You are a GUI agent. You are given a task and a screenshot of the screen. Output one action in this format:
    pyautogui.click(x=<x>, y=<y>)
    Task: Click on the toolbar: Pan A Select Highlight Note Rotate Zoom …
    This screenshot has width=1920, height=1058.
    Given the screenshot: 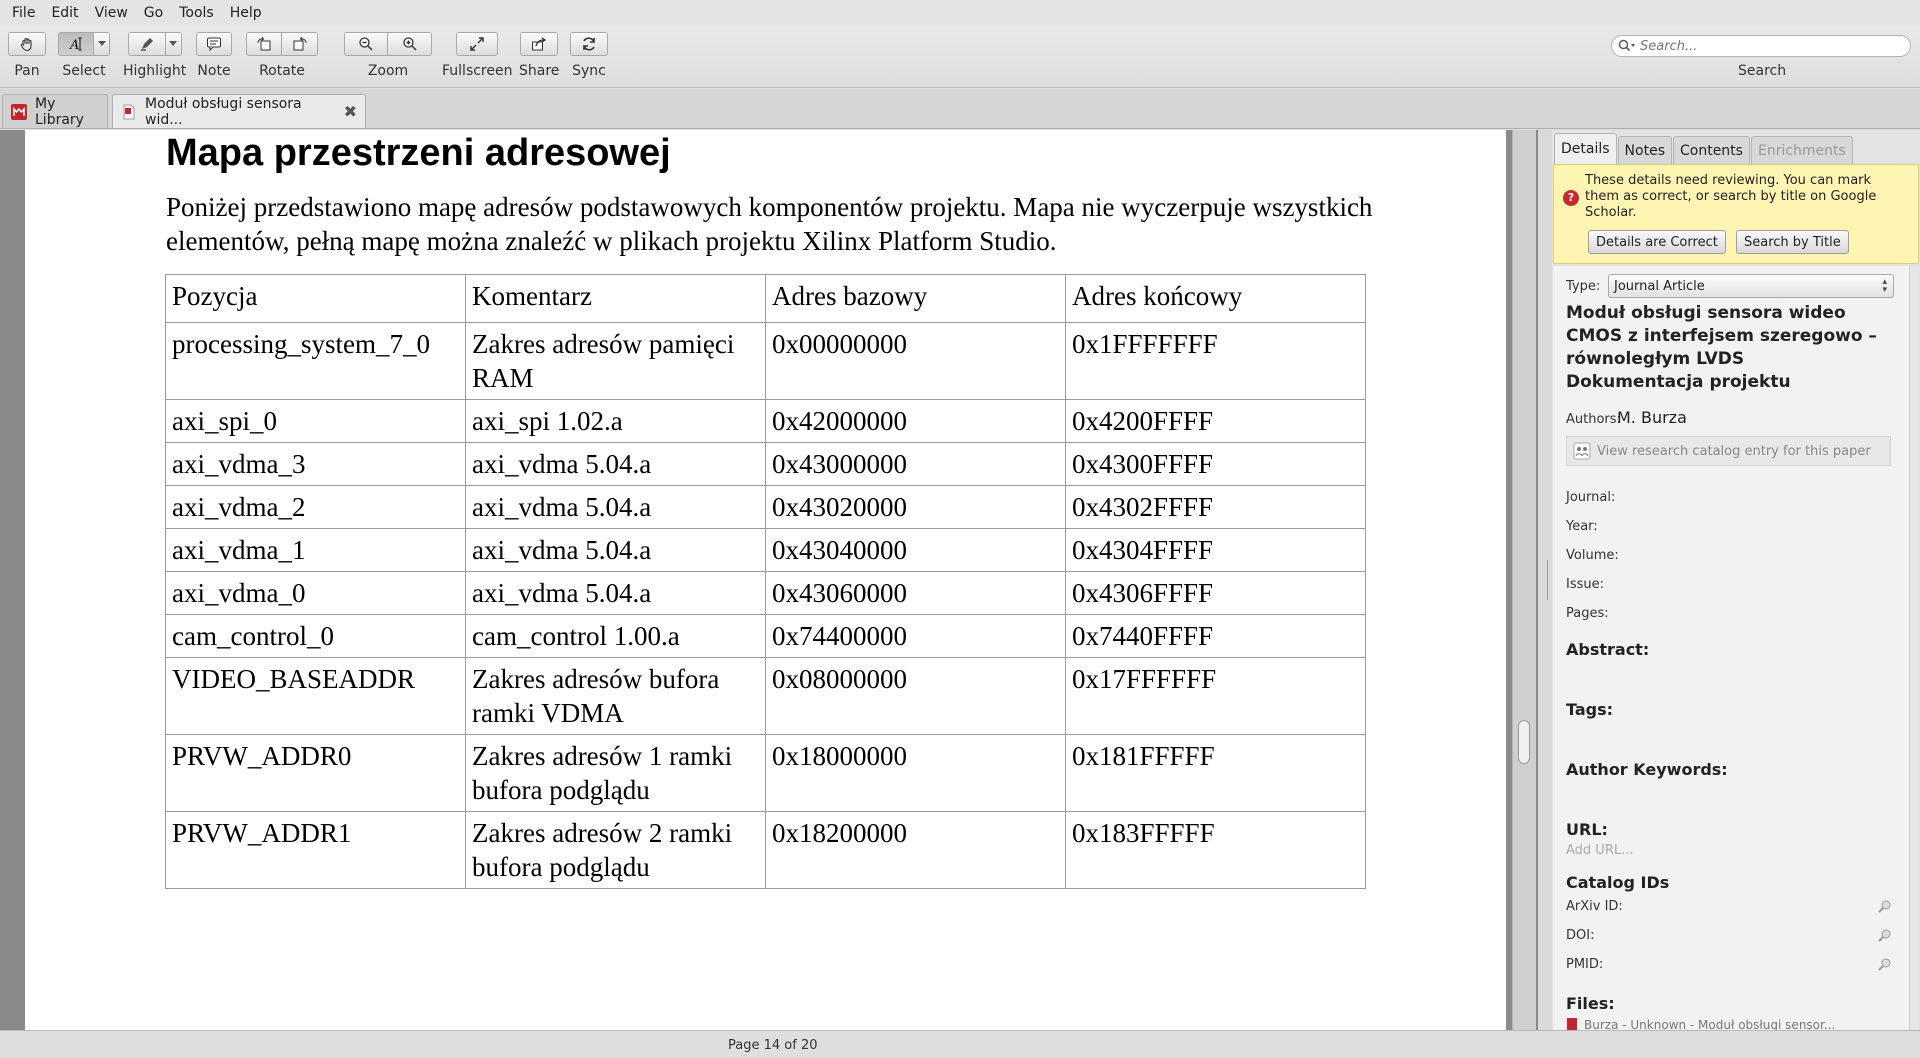 What is the action you would take?
    pyautogui.click(x=960, y=57)
    